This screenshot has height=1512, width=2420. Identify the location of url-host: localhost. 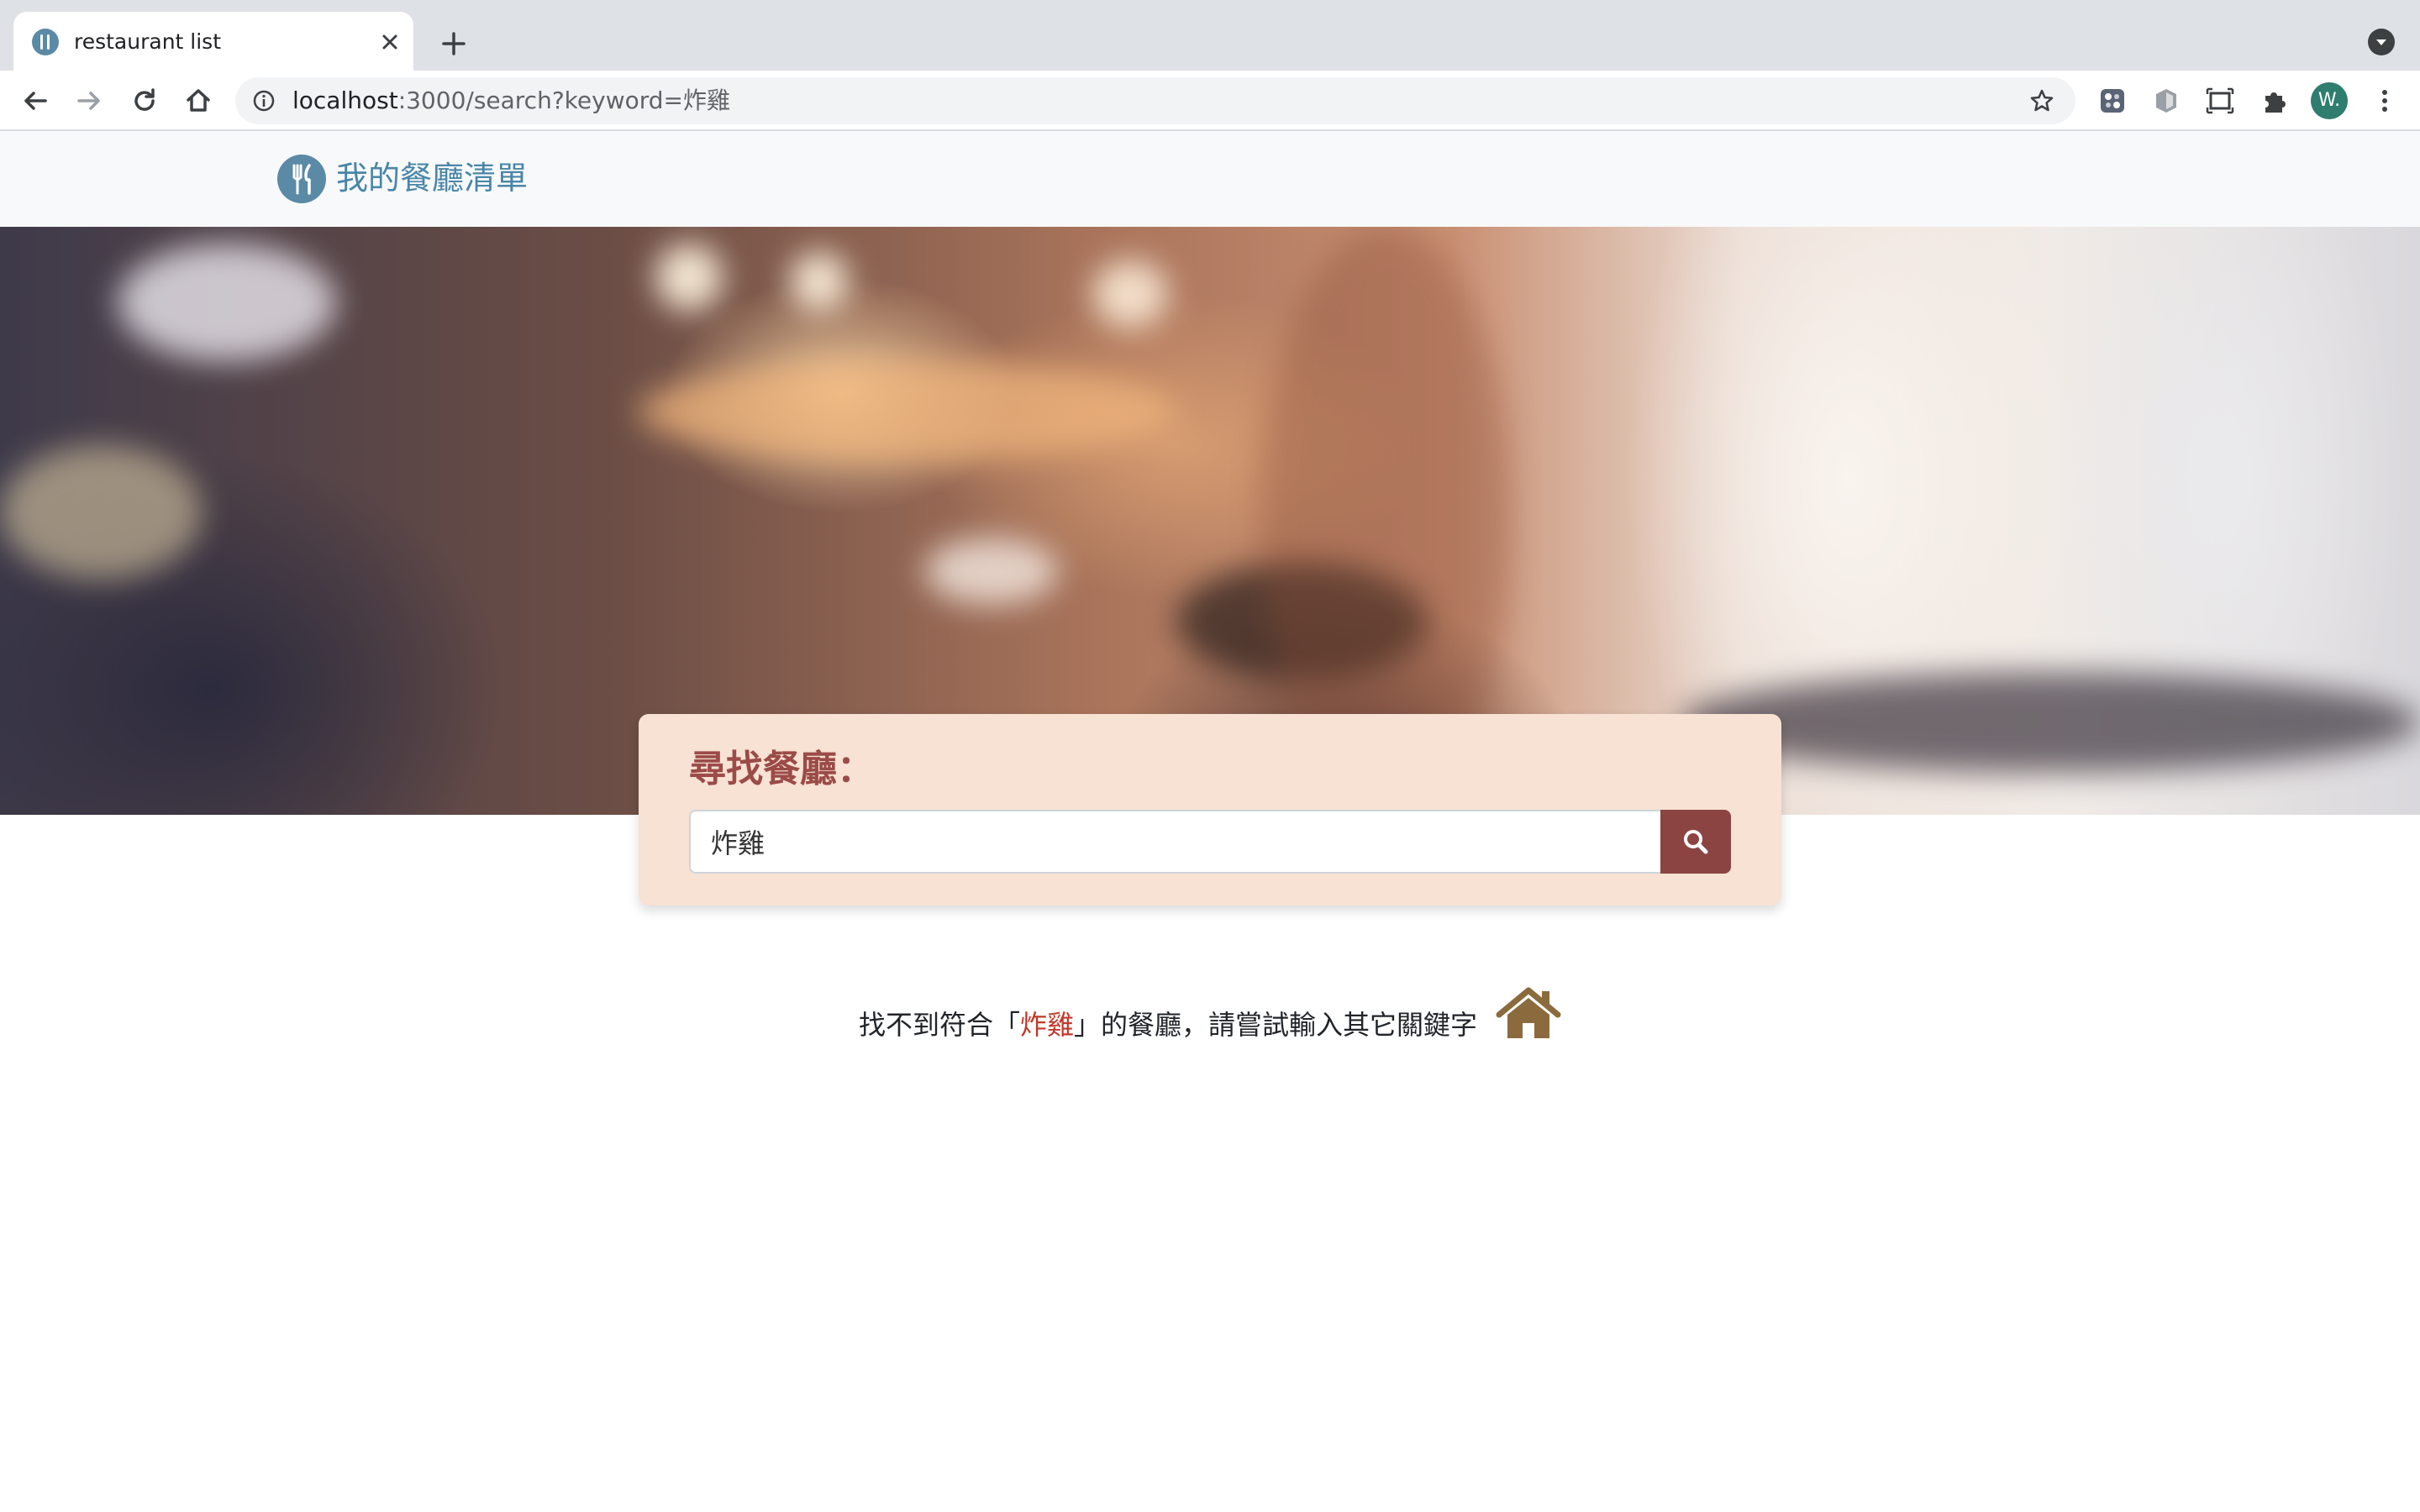
(345, 100).